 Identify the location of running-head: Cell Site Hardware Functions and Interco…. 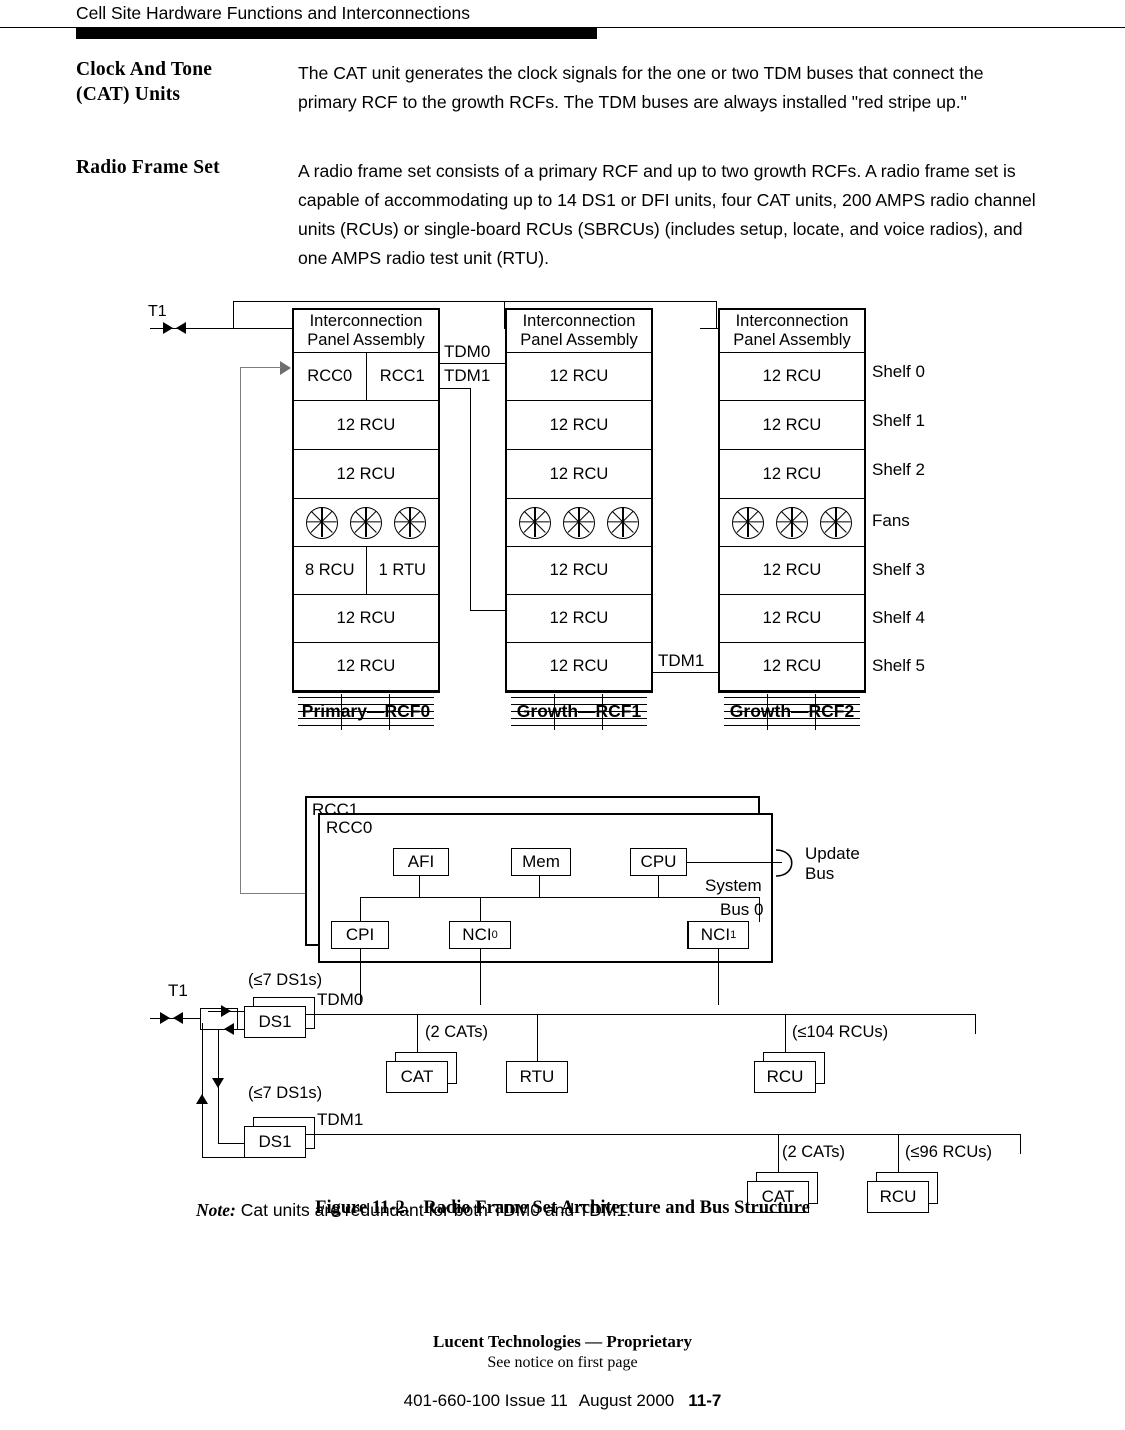
(273, 13).